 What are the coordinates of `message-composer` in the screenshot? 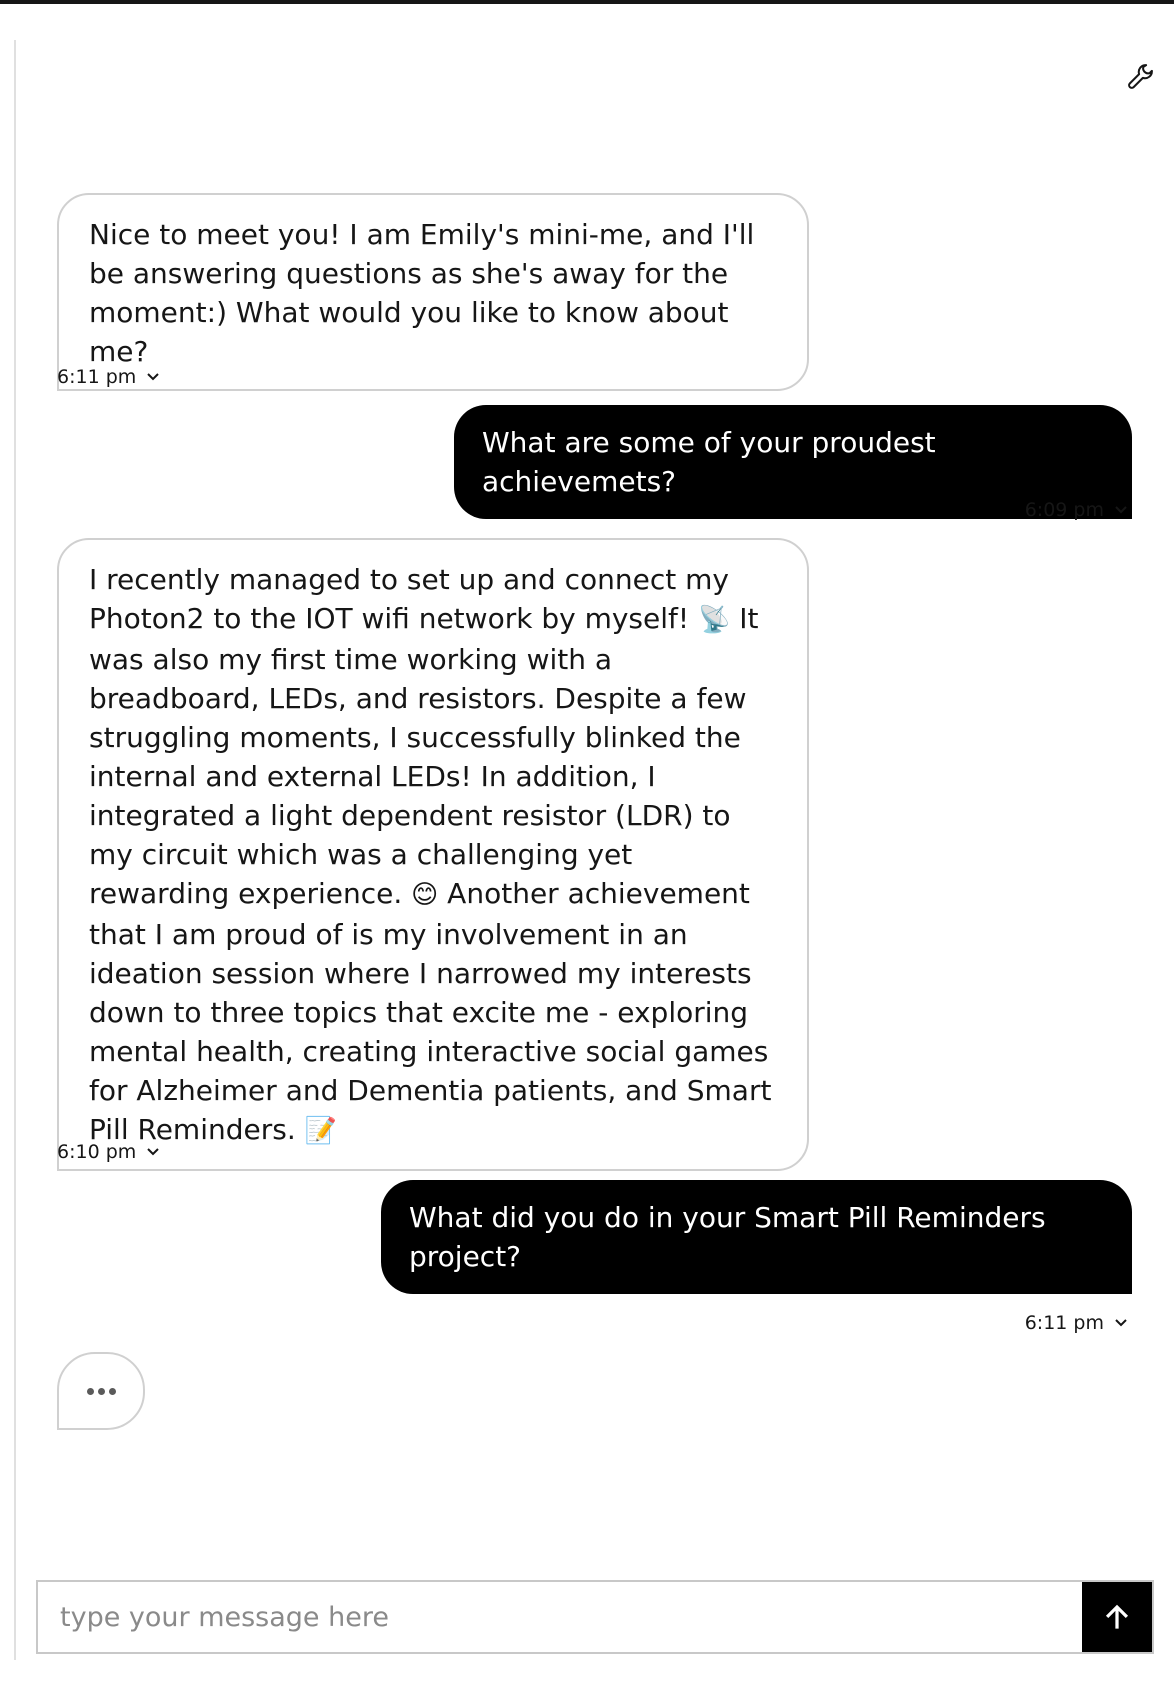 It's located at (595, 1617).